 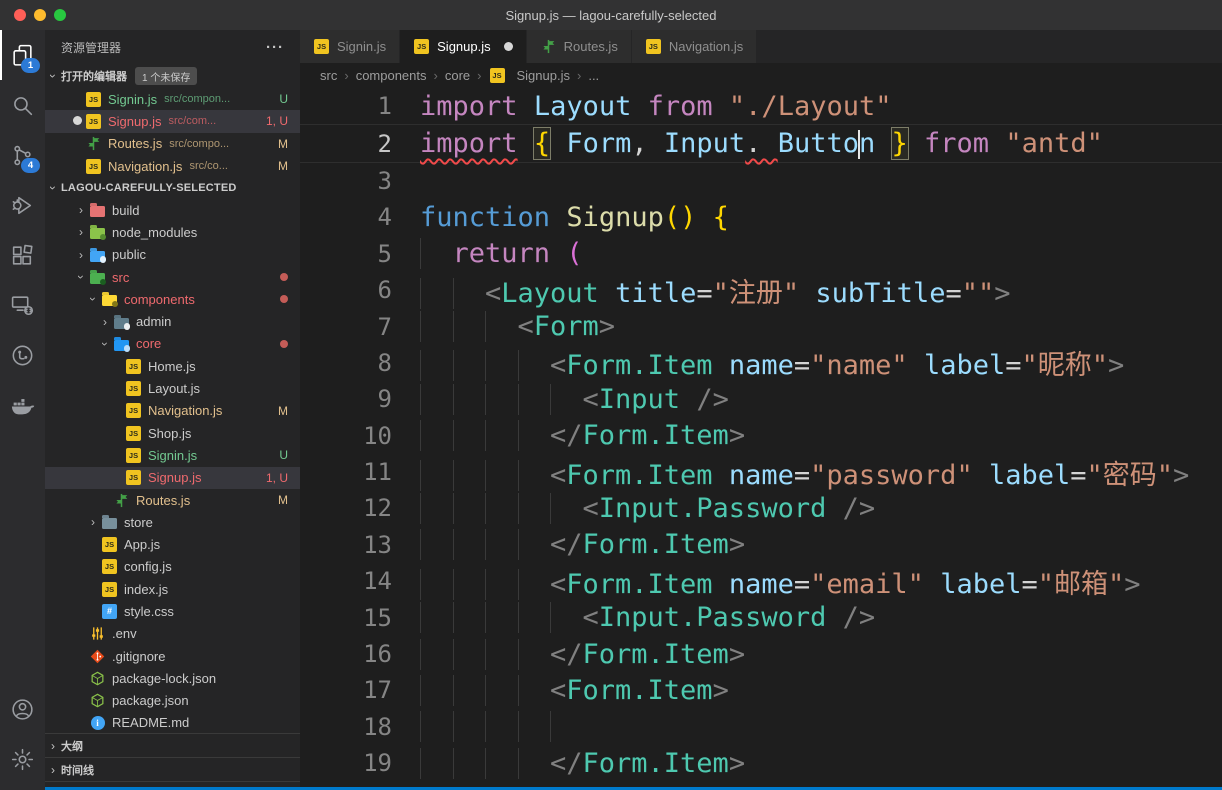 What do you see at coordinates (761, 727) in the screenshot?
I see `code-line-18: 18` at bounding box center [761, 727].